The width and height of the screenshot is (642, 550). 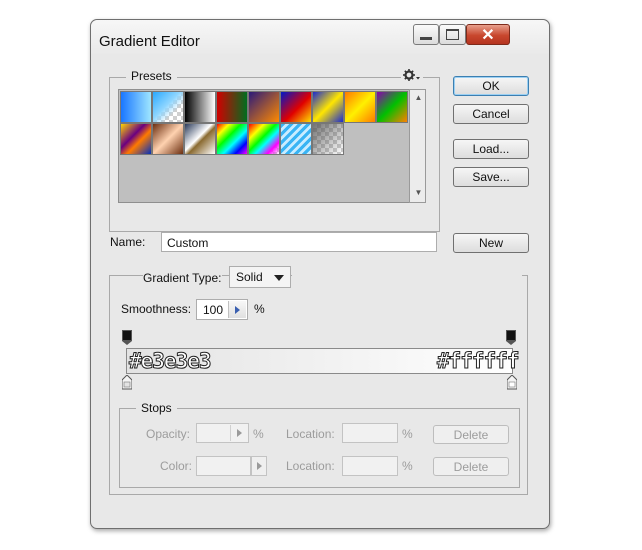 I want to click on window-title: Gradient Editor, so click(x=149, y=41).